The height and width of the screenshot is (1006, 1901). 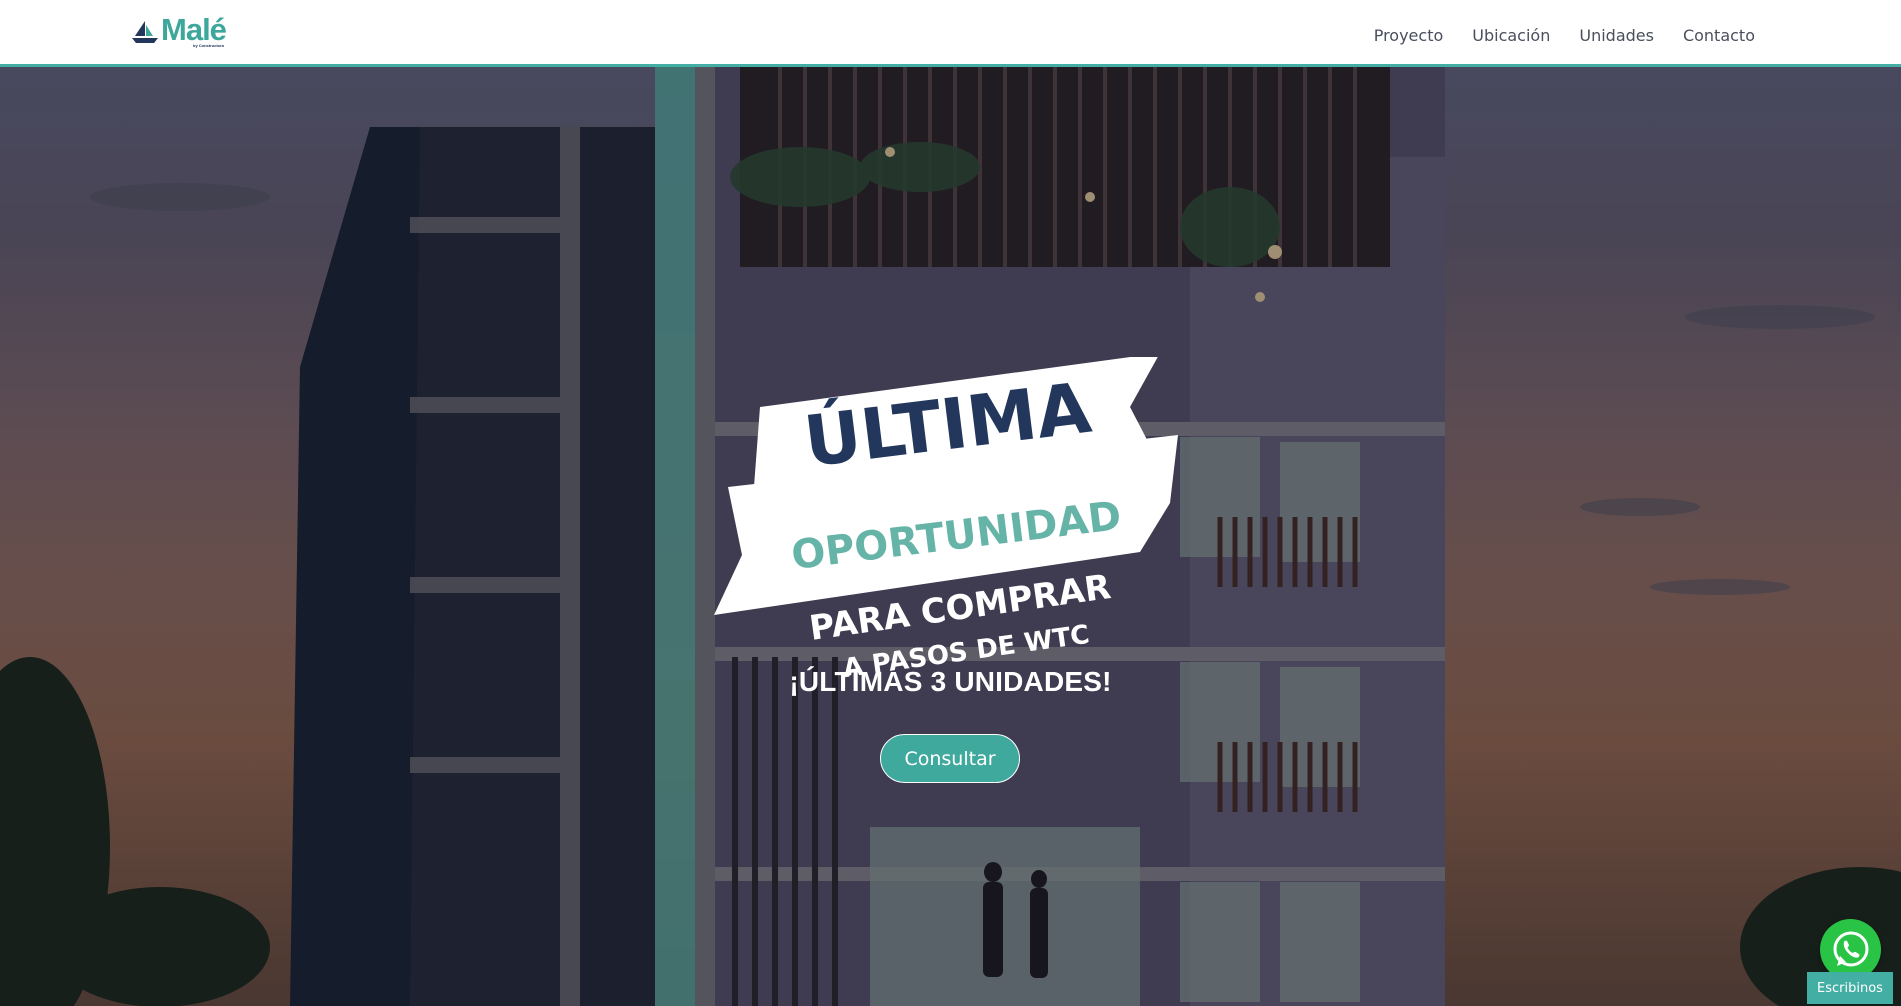 I want to click on main-nav: Proyecto Ubicación Unidades Contacto, so click(x=1564, y=36).